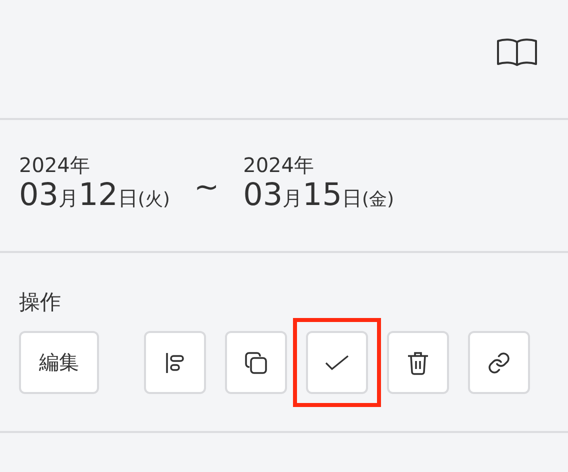  I want to click on align-icon, so click(175, 362).